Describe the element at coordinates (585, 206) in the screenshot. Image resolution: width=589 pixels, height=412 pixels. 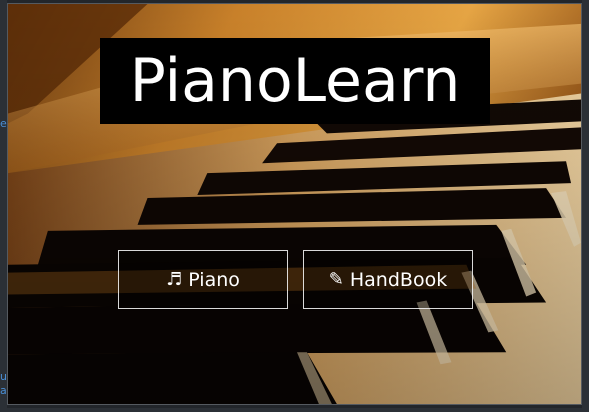
I see `right-window-edge` at that location.